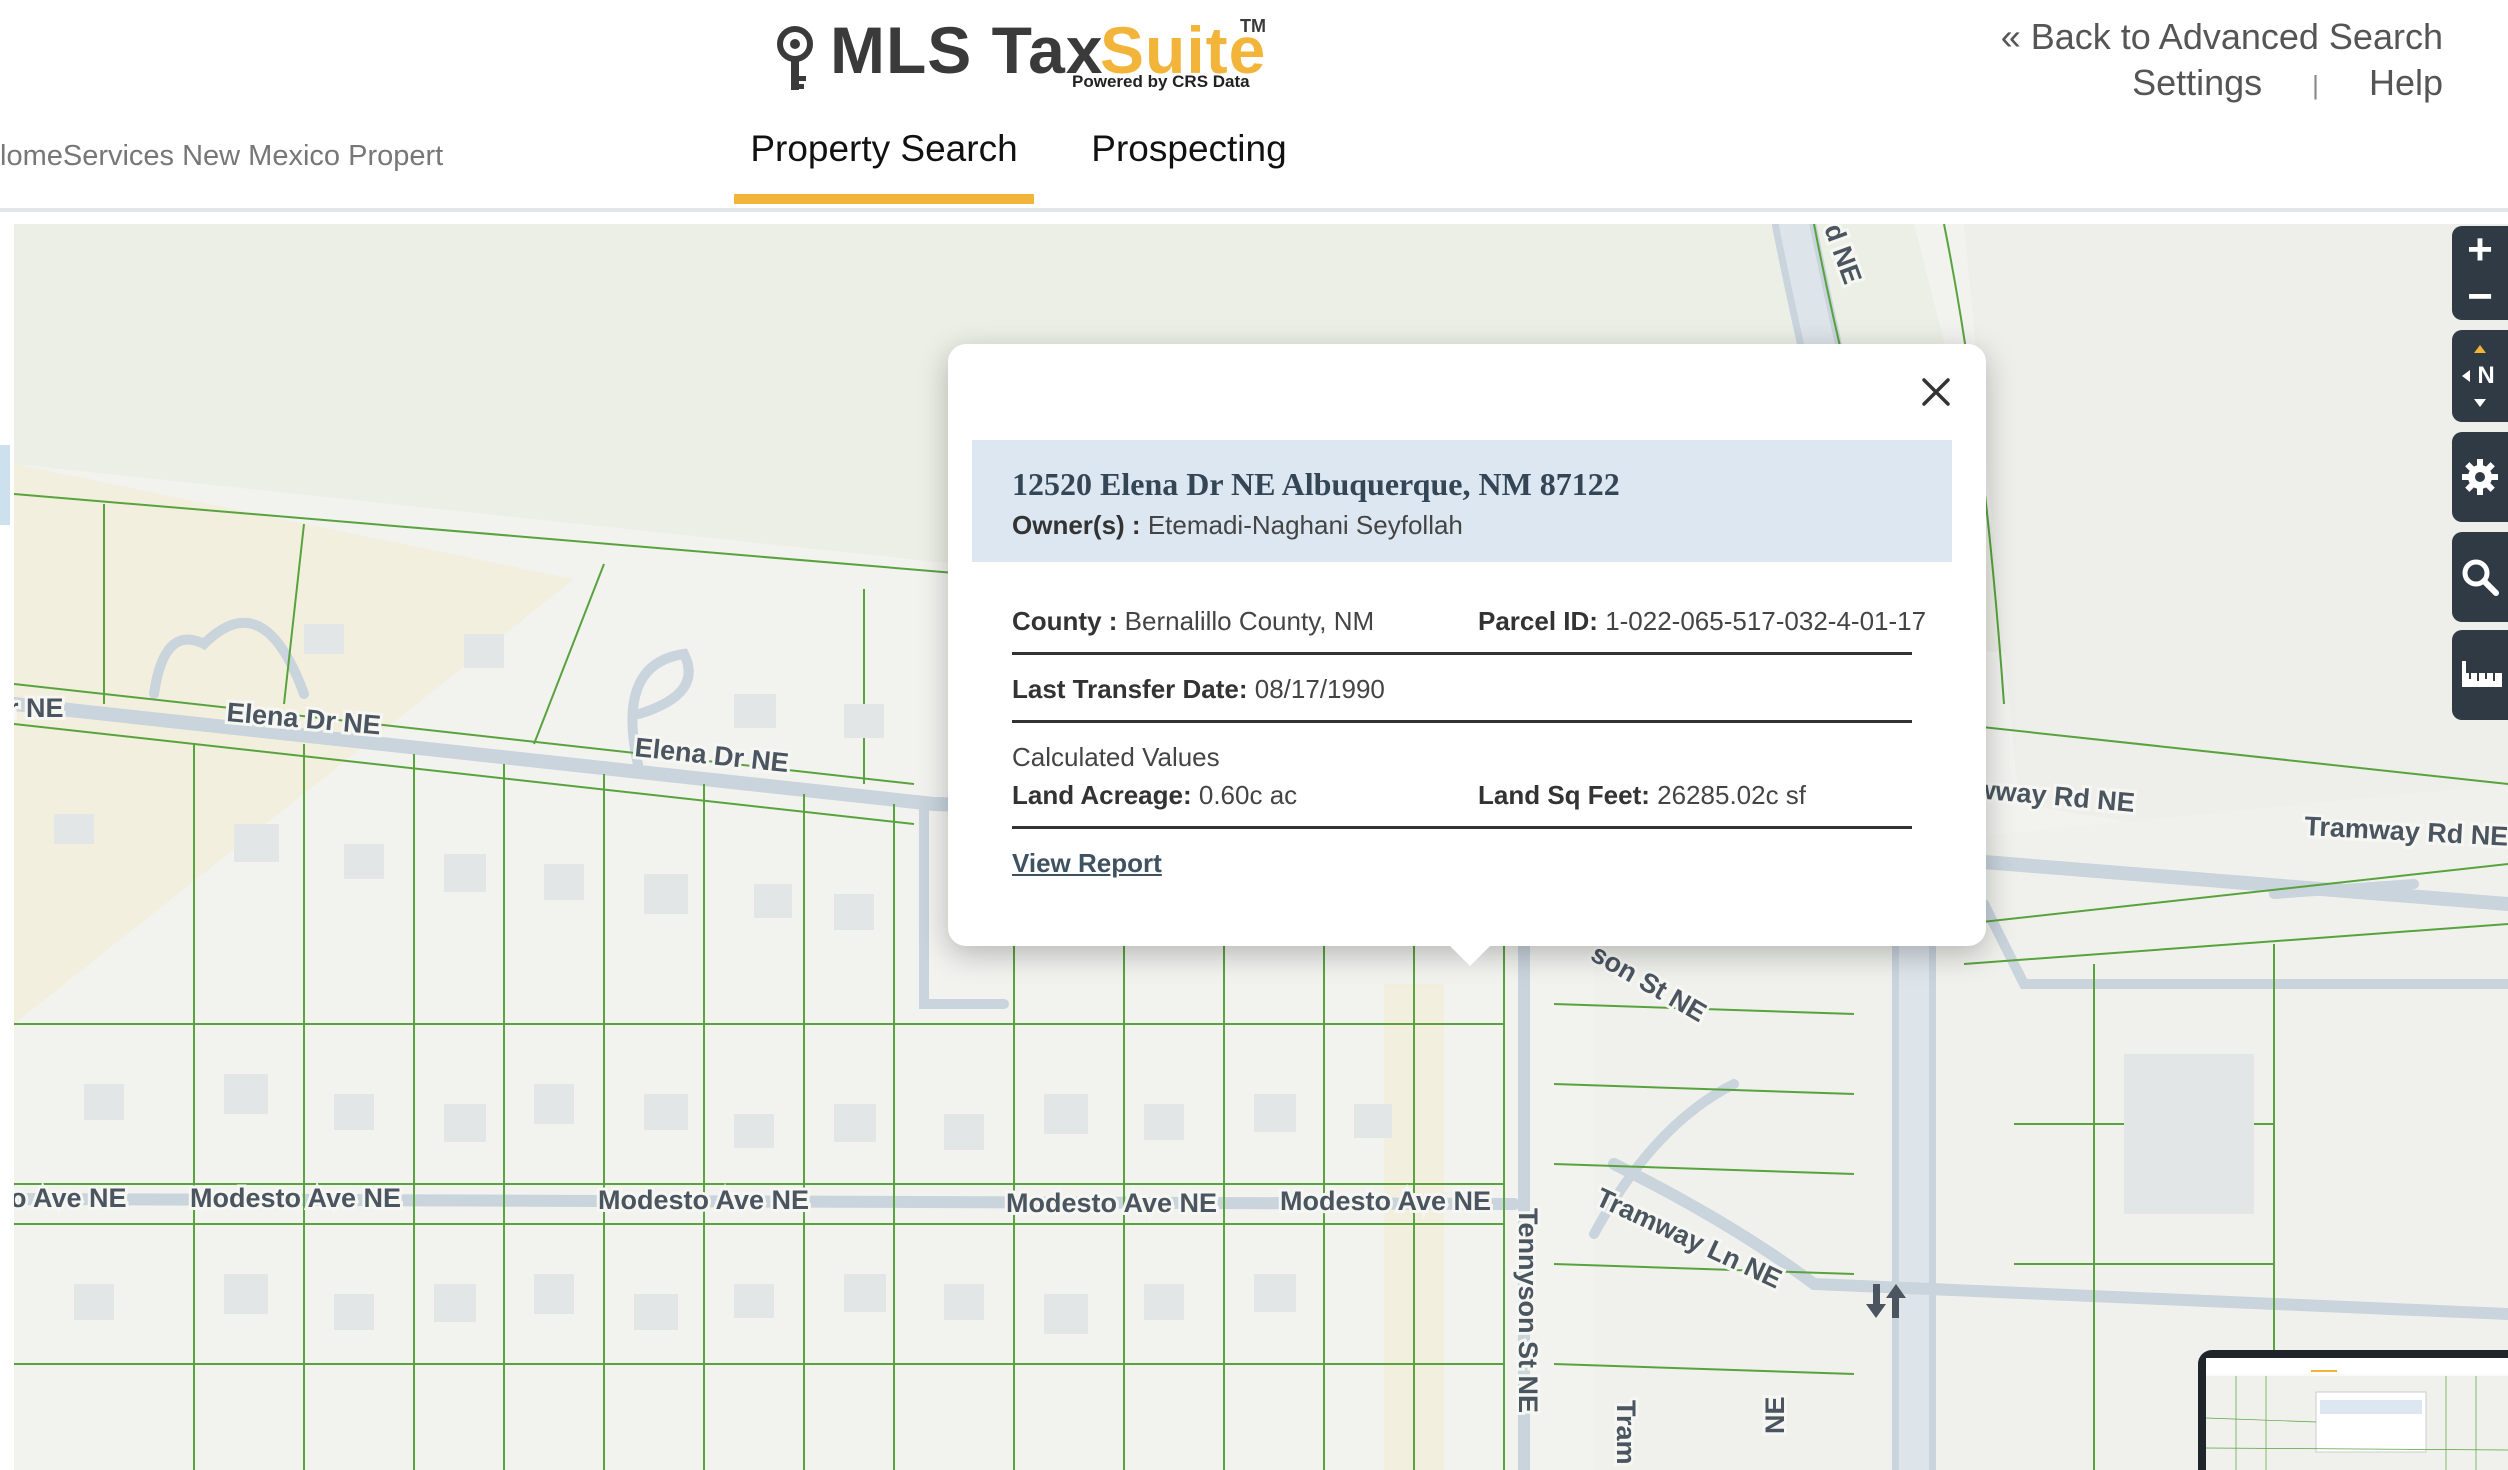 The height and width of the screenshot is (1470, 2508). What do you see at coordinates (1065, 621) in the screenshot?
I see `county-label: County :` at bounding box center [1065, 621].